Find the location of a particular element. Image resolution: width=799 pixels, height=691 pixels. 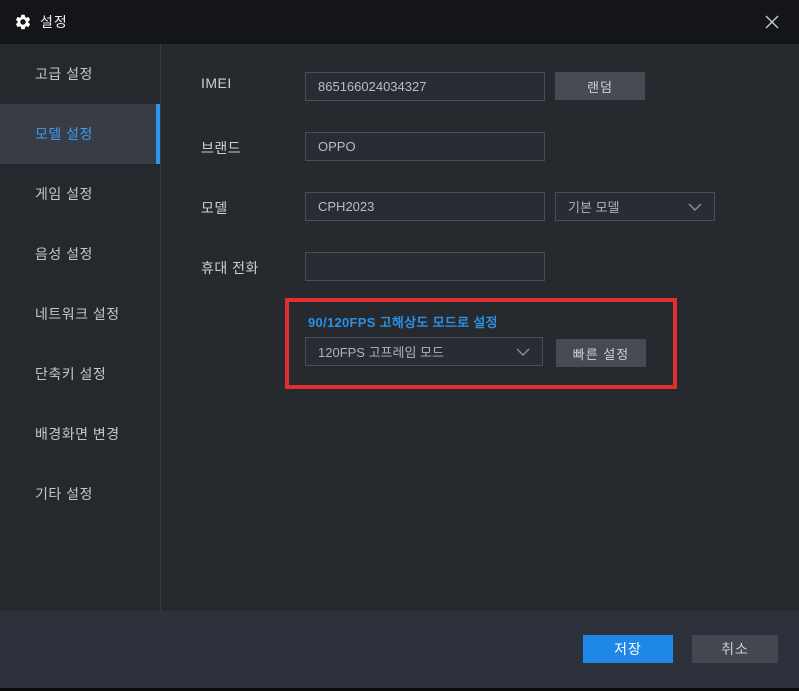

imei-label: IMEI is located at coordinates (216, 83).